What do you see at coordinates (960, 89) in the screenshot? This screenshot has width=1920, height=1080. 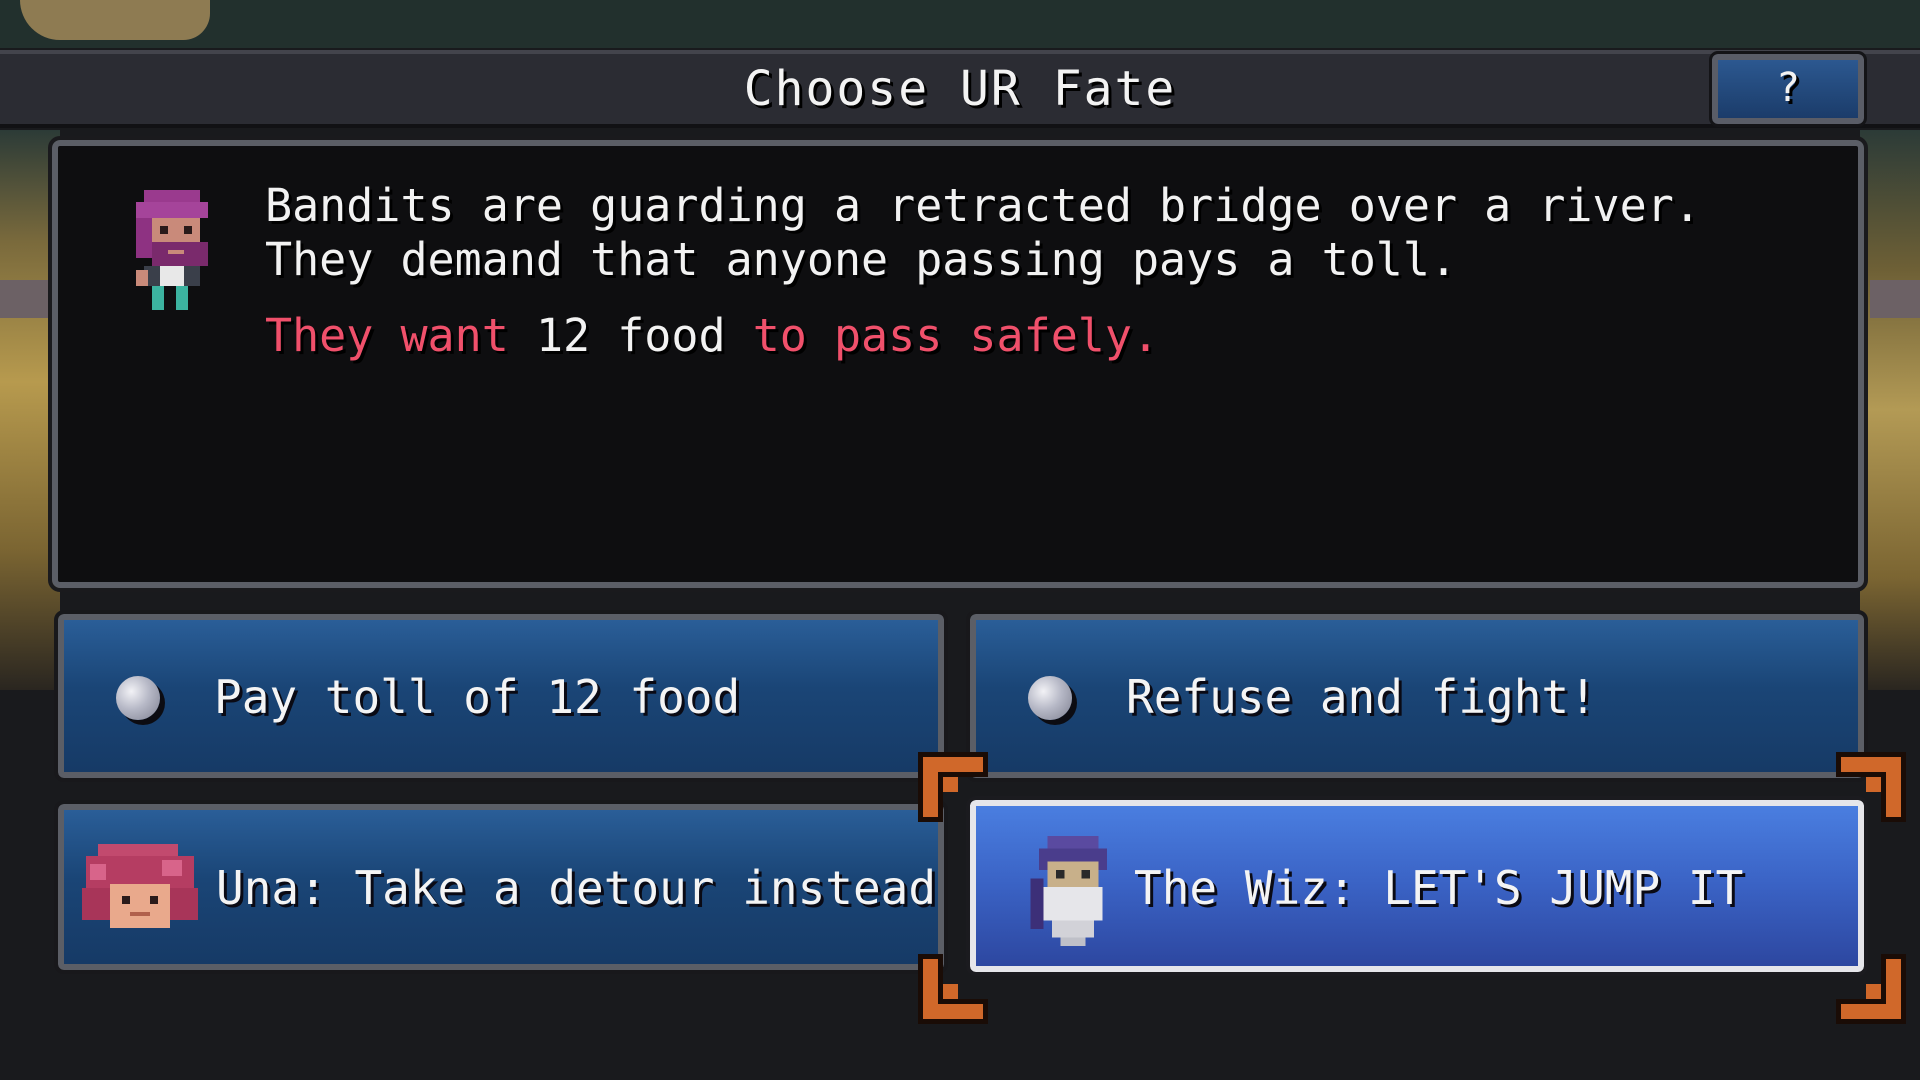 I see `page-title: Choose UR Fate` at bounding box center [960, 89].